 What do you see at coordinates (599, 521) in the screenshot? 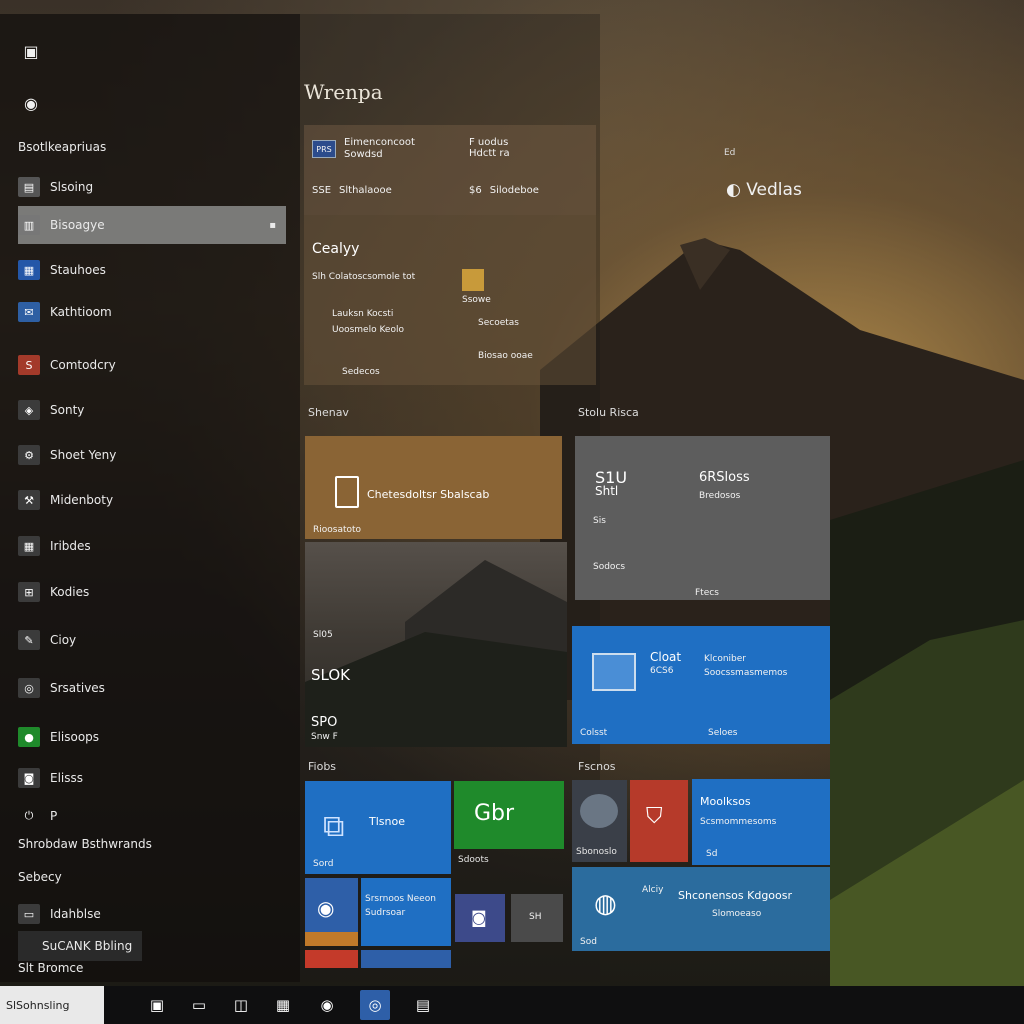
I see `tile-sublabel: Sis` at bounding box center [599, 521].